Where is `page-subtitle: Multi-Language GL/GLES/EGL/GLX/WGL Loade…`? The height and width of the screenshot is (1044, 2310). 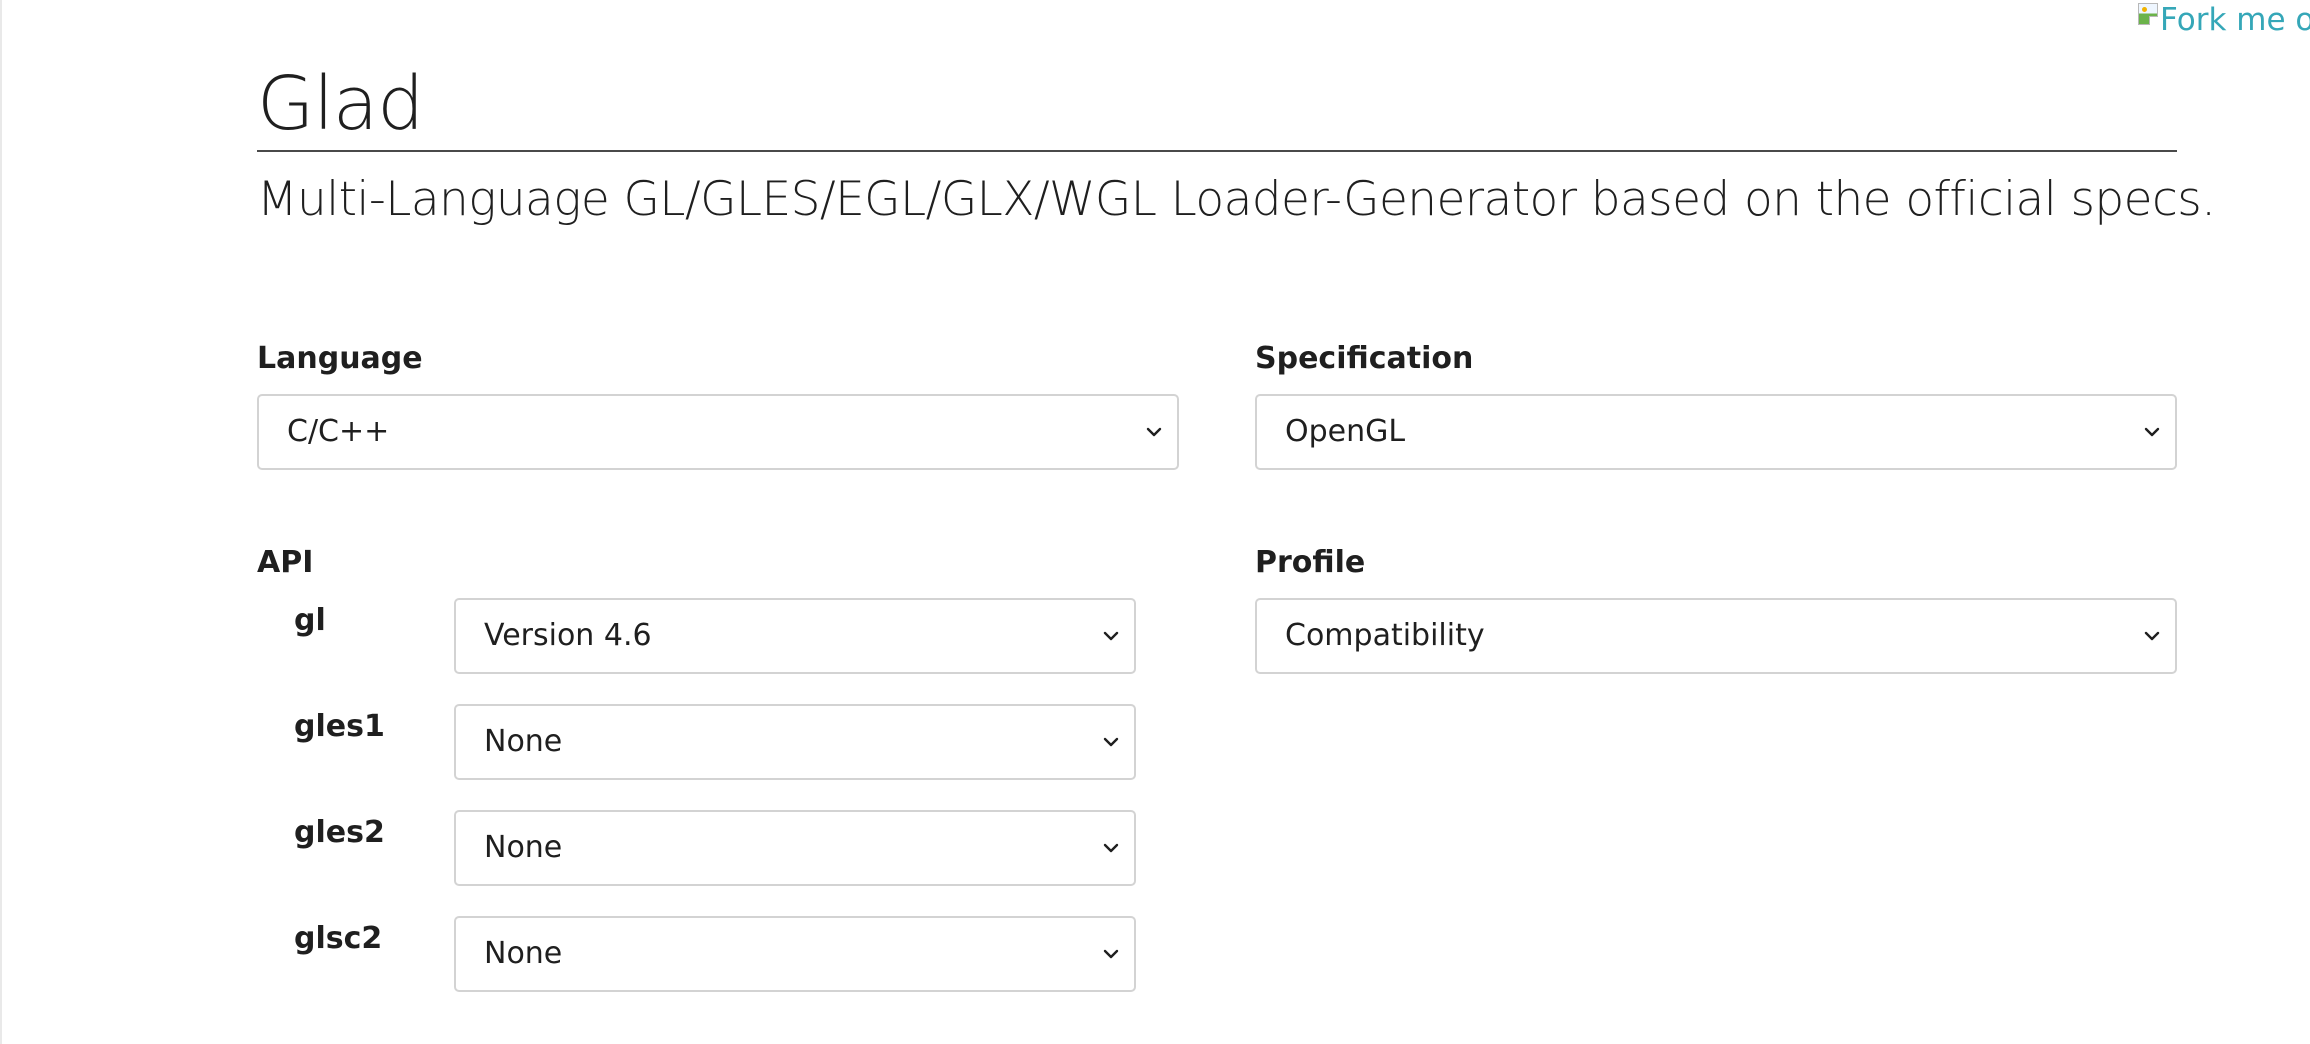
page-subtitle: Multi-Language GL/GLES/EGL/GLX/WGL Loade… is located at coordinates (1236, 199).